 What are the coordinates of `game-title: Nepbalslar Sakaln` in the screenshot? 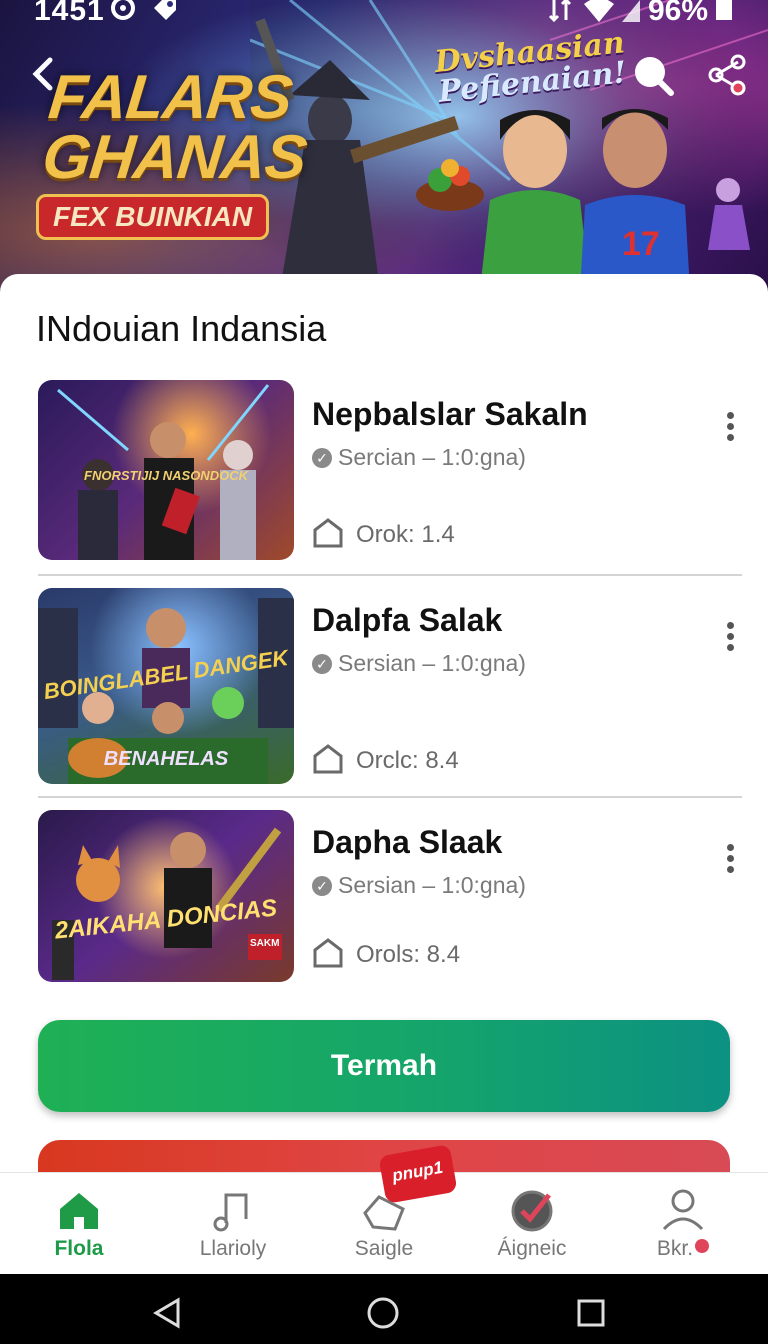 It's located at (450, 414).